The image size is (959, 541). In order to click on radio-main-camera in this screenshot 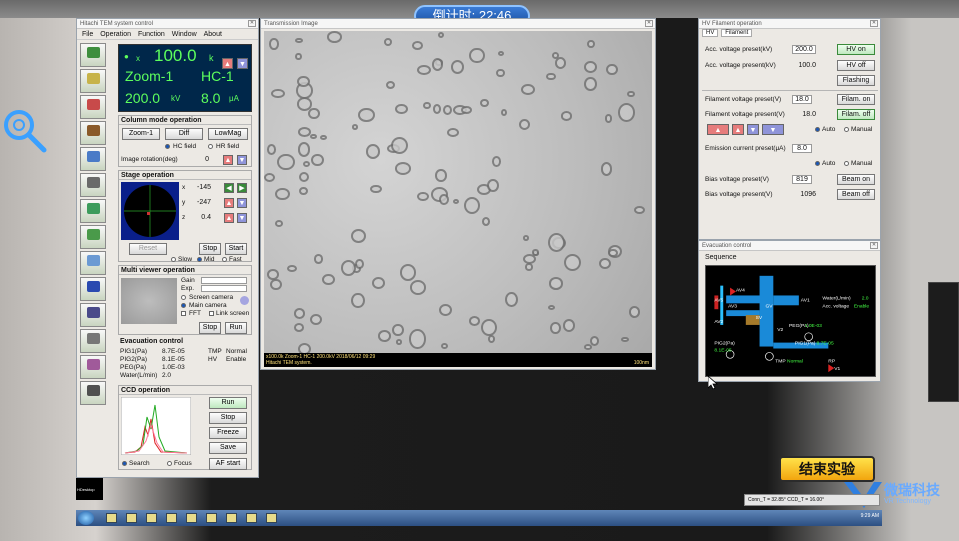, I will do `click(183, 305)`.